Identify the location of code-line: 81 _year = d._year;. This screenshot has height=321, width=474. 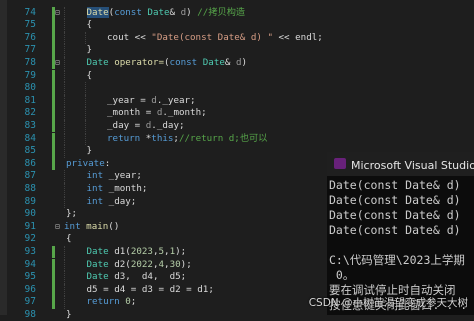
(237, 101).